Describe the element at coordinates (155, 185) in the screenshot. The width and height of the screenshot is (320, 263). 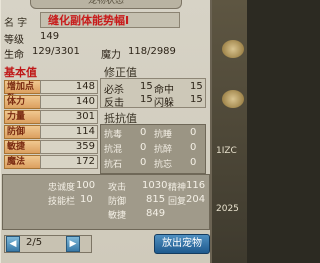
I see `attack-value: 1030` at that location.